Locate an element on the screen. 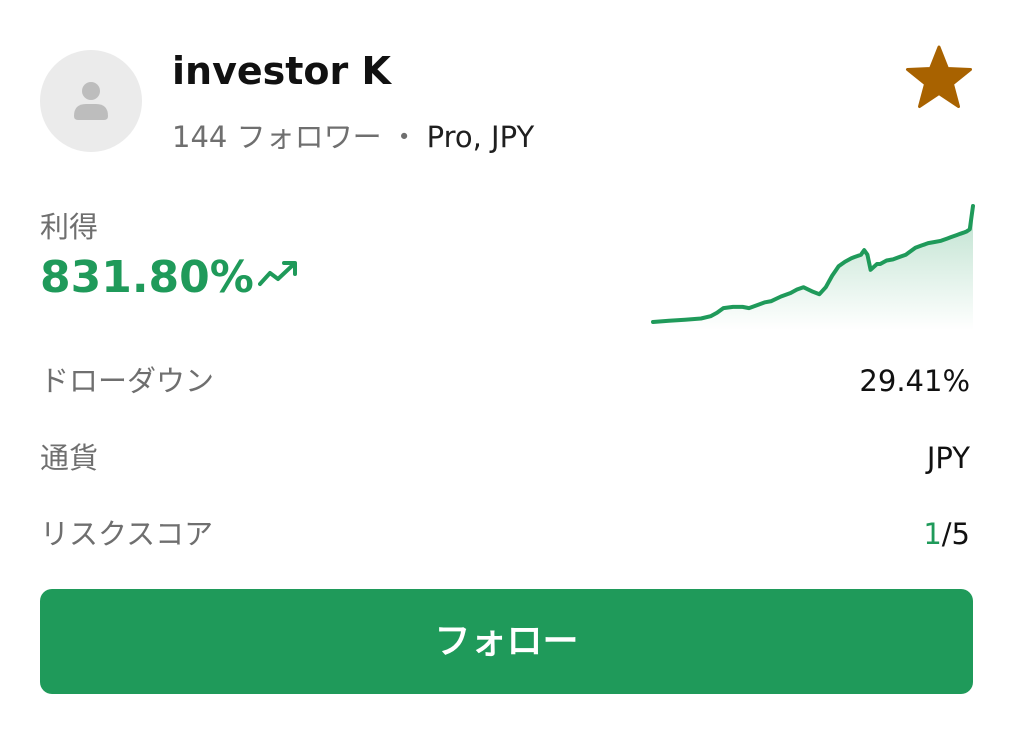  stat-row-risk-score: リスクスコア 1/5 is located at coordinates (505, 534).